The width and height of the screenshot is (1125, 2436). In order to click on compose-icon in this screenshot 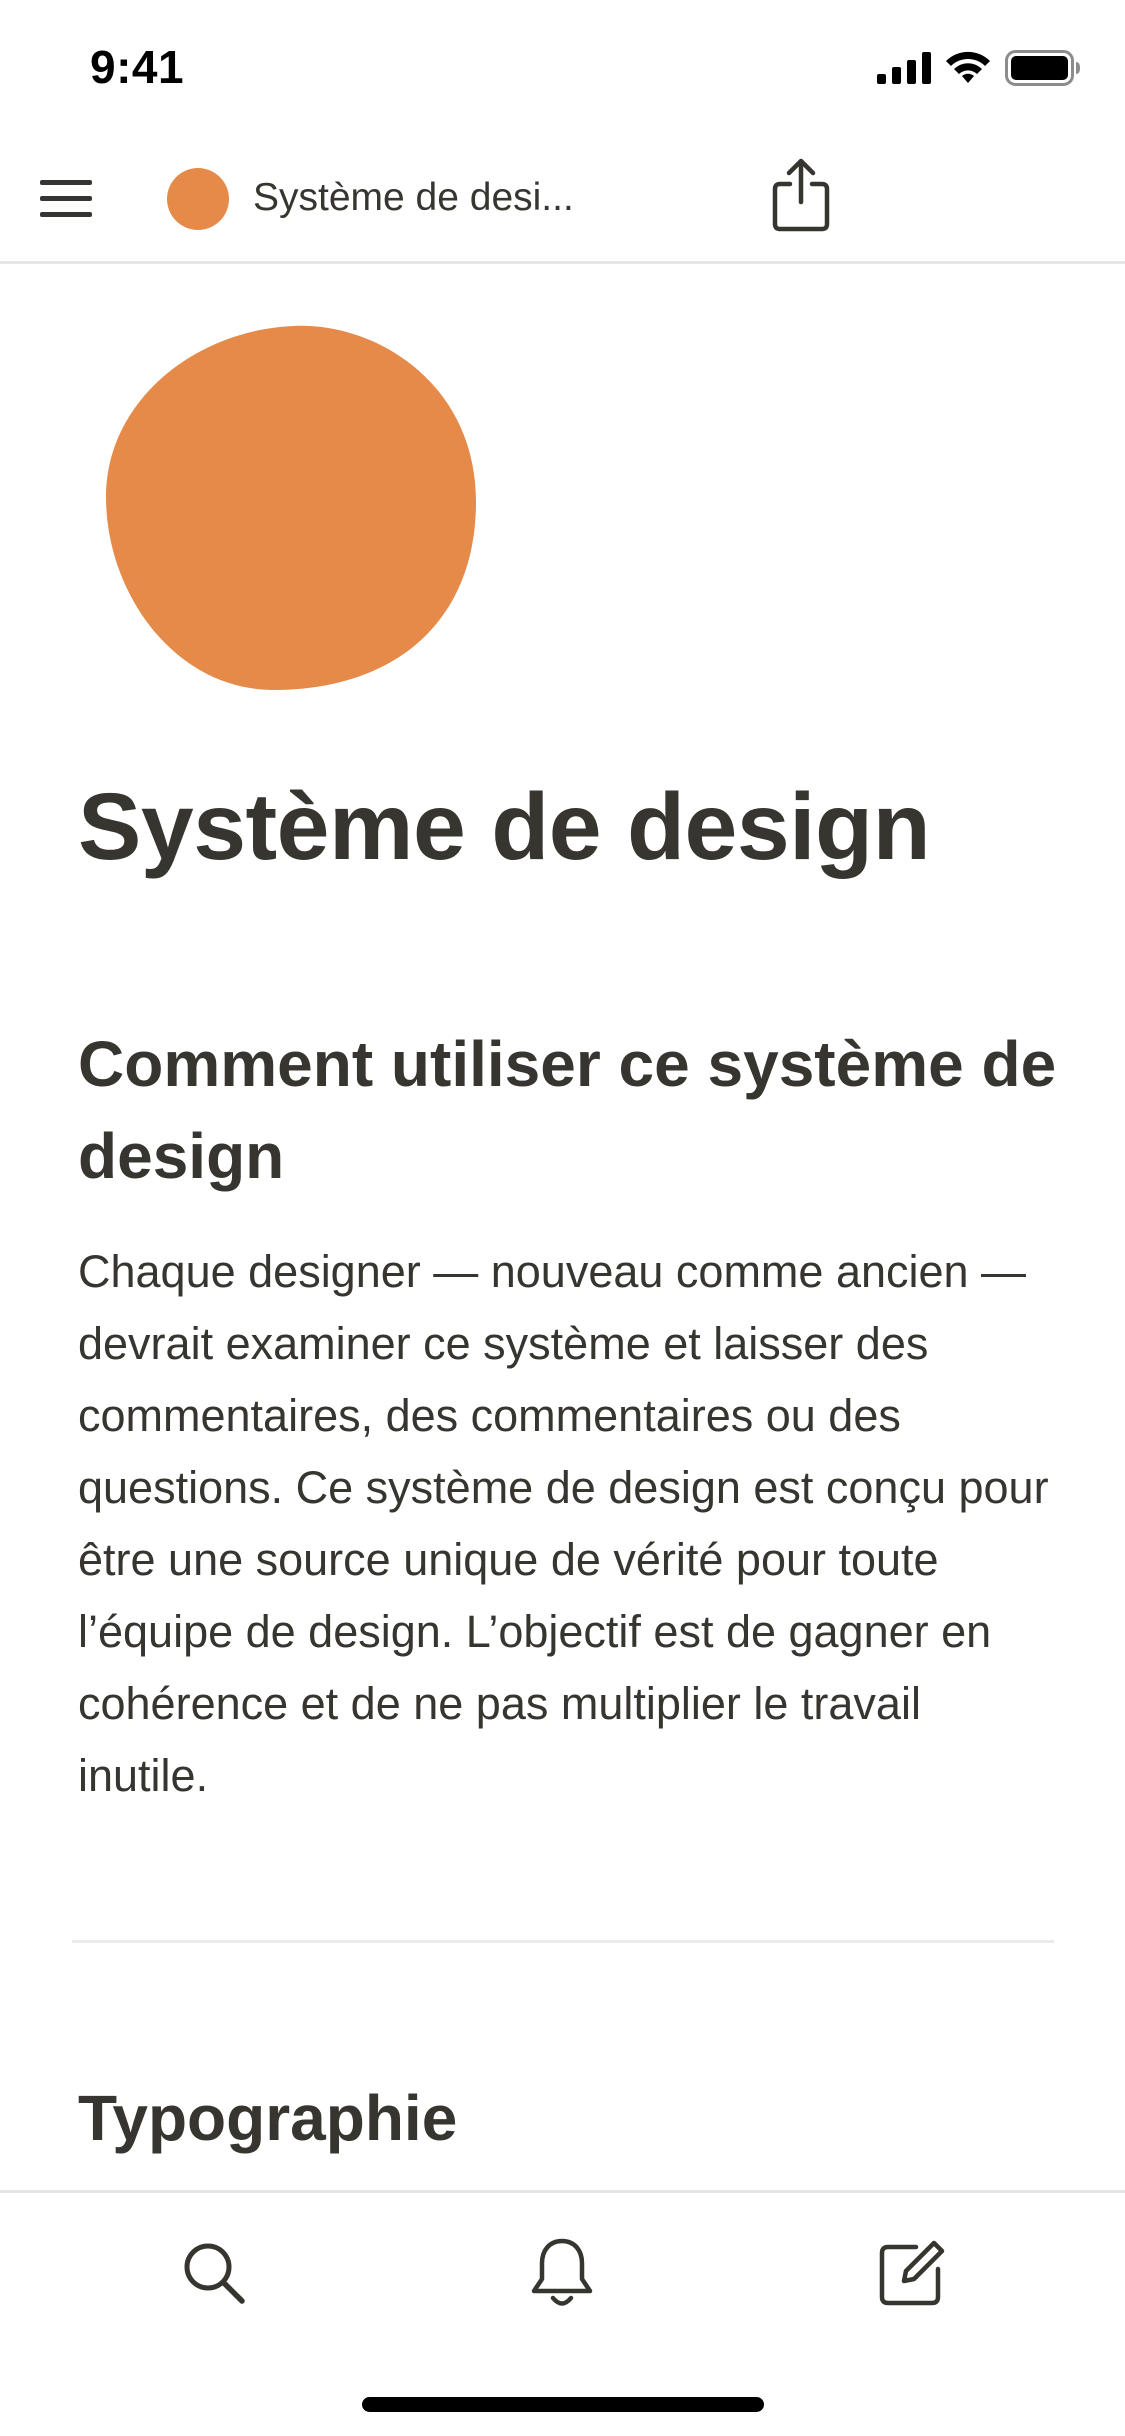, I will do `click(912, 2273)`.